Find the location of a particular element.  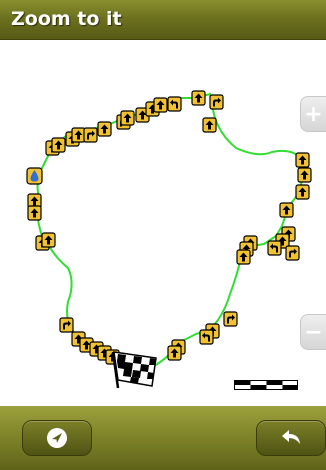

bottom-toolbar is located at coordinates (163, 438).